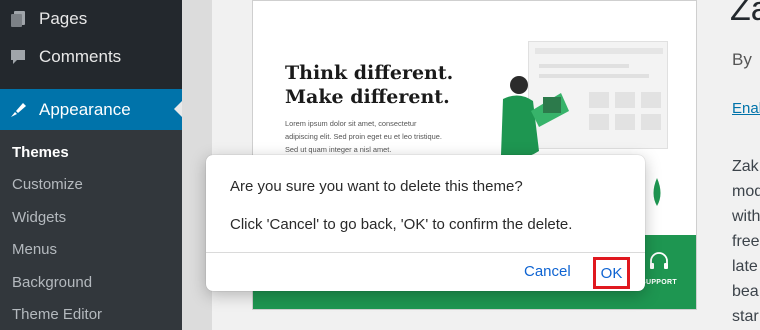 This screenshot has height=330, width=760. Describe the element at coordinates (425, 252) in the screenshot. I see `dialog-divider` at that location.